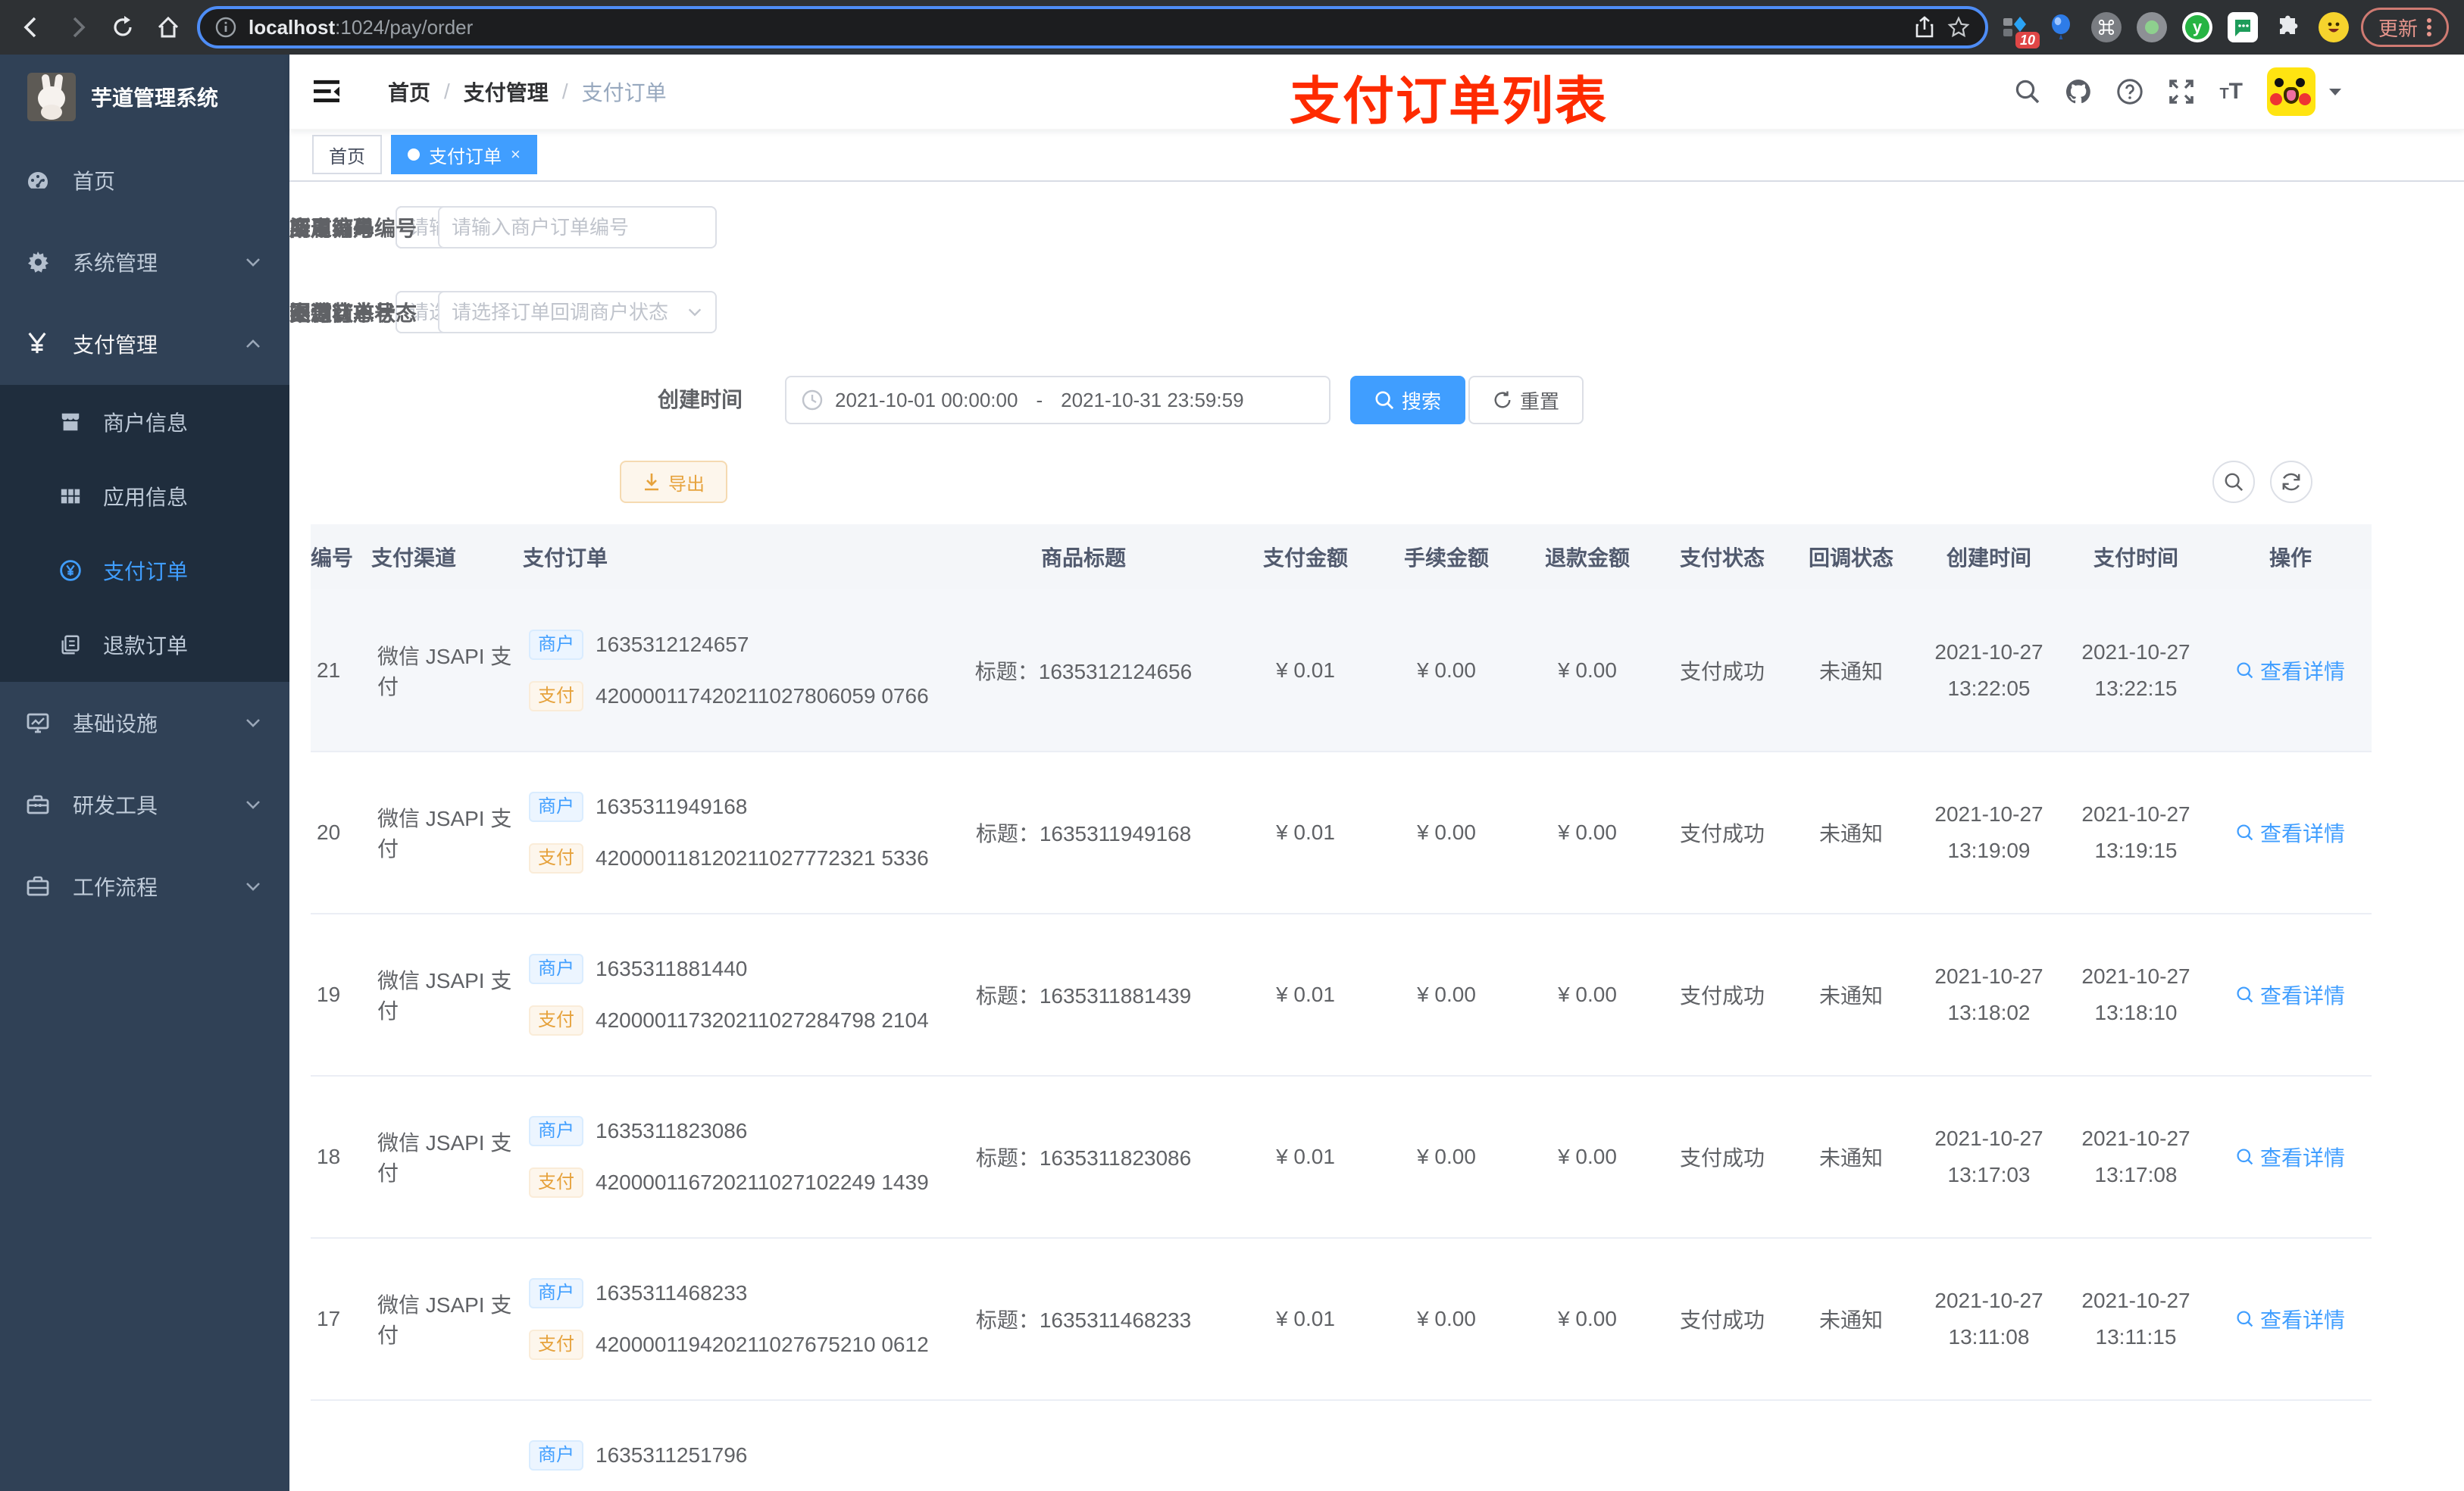  What do you see at coordinates (1083, 995) in the screenshot?
I see `cell-title: 标题：1635311881439` at bounding box center [1083, 995].